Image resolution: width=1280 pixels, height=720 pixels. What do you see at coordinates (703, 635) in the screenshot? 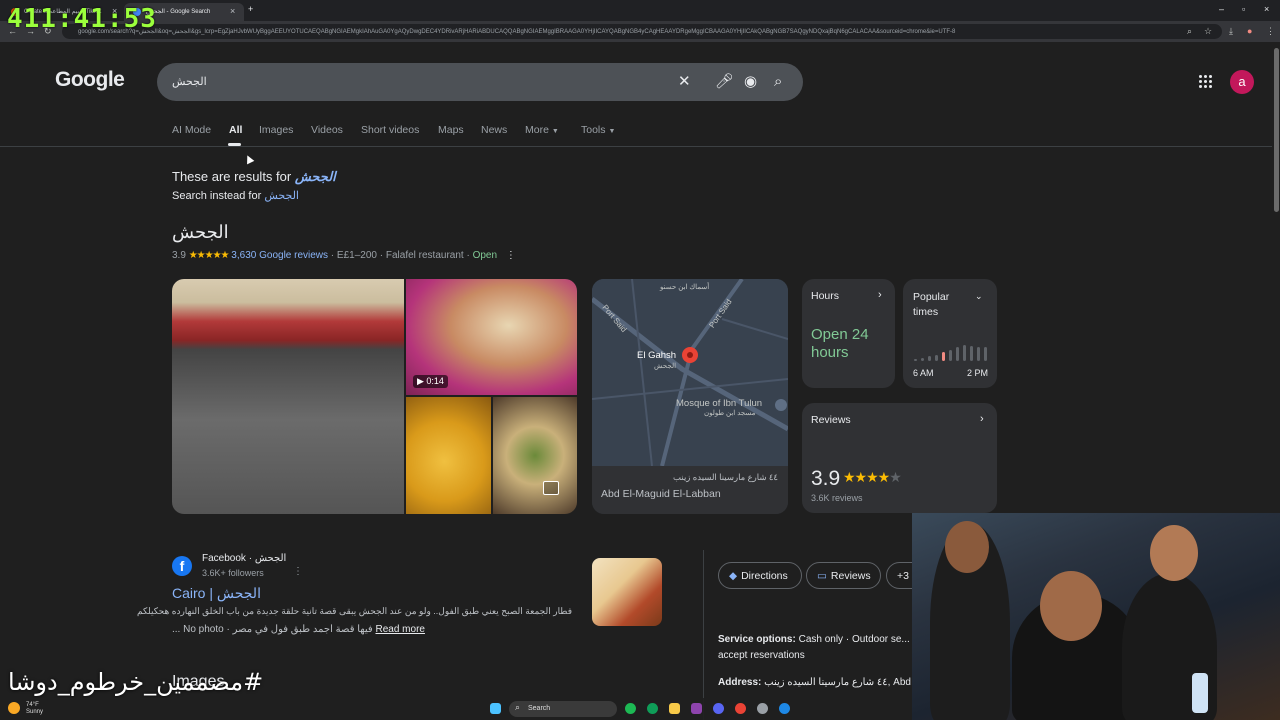
I see `panel-divider` at bounding box center [703, 635].